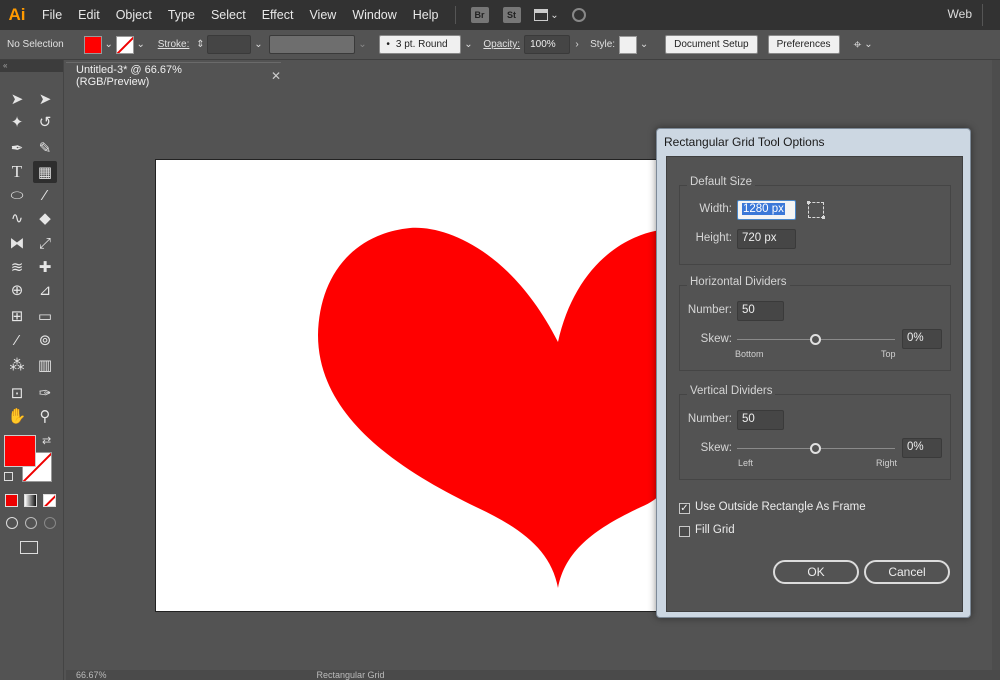 This screenshot has width=1000, height=680. What do you see at coordinates (45, 172) in the screenshot?
I see `rectangular-grid-tool-icon: ▦` at bounding box center [45, 172].